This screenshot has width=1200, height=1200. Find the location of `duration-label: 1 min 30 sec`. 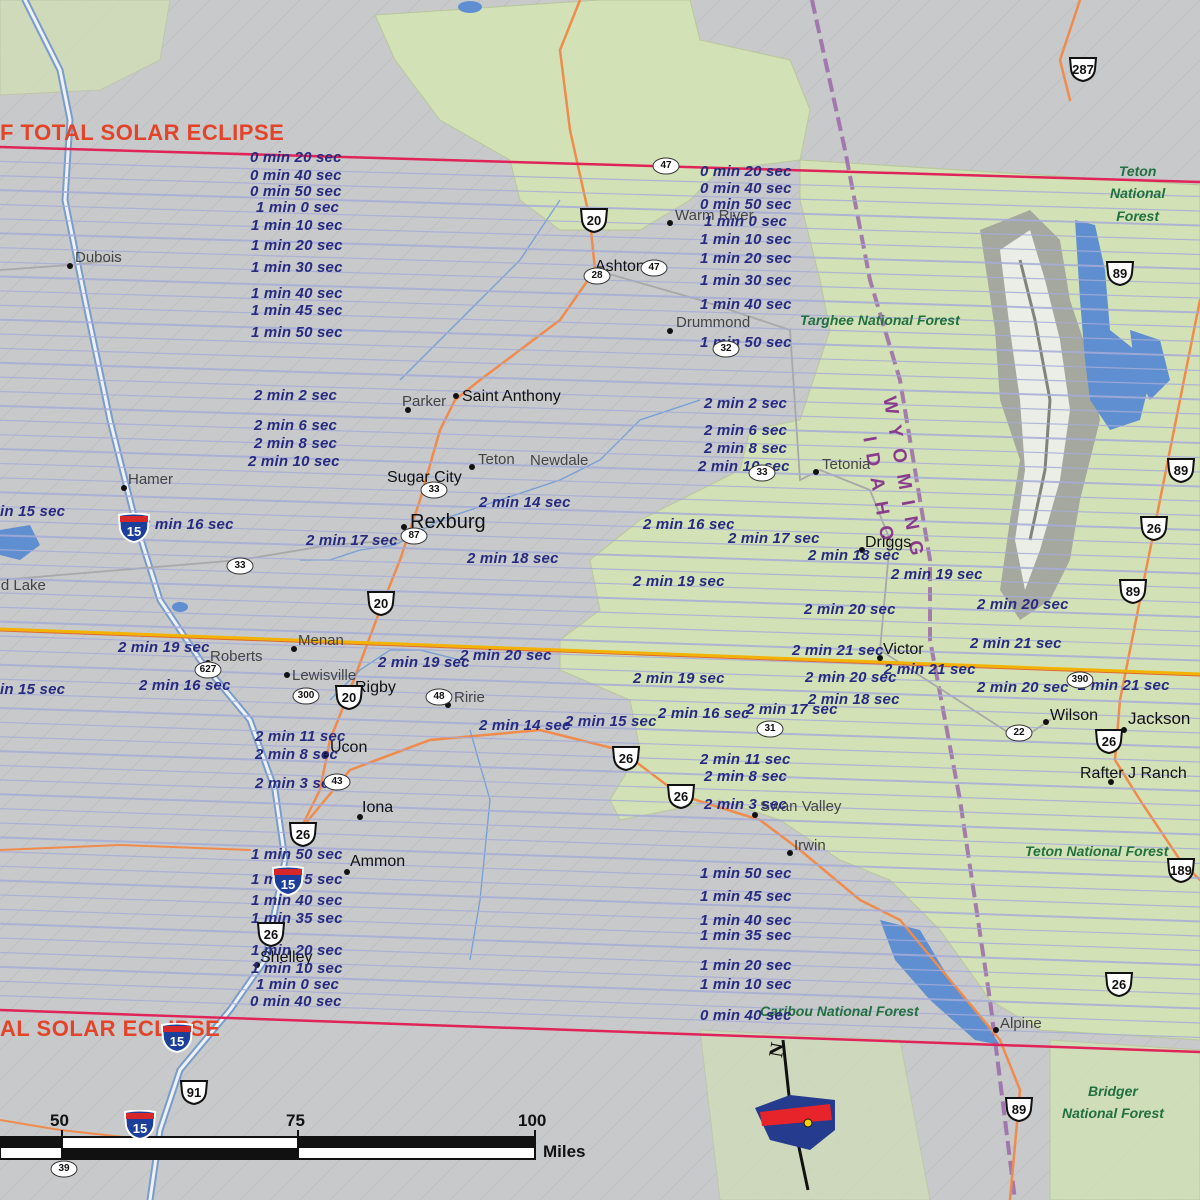

duration-label: 1 min 30 sec is located at coordinates (746, 280).